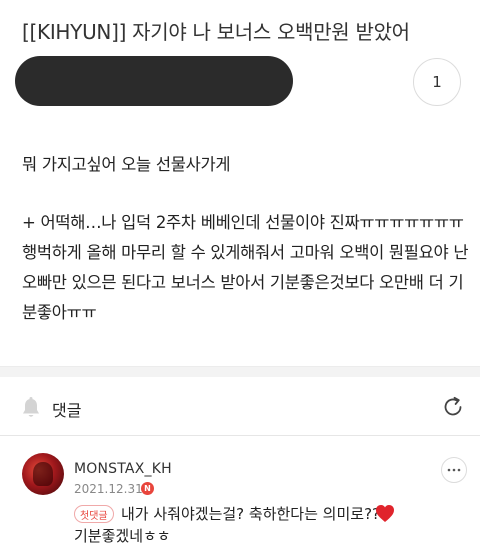 Image resolution: width=480 pixels, height=552 pixels. Describe the element at coordinates (122, 536) in the screenshot. I see `comment-text-line-2: 기분좋겠네ㅎㅎ` at that location.